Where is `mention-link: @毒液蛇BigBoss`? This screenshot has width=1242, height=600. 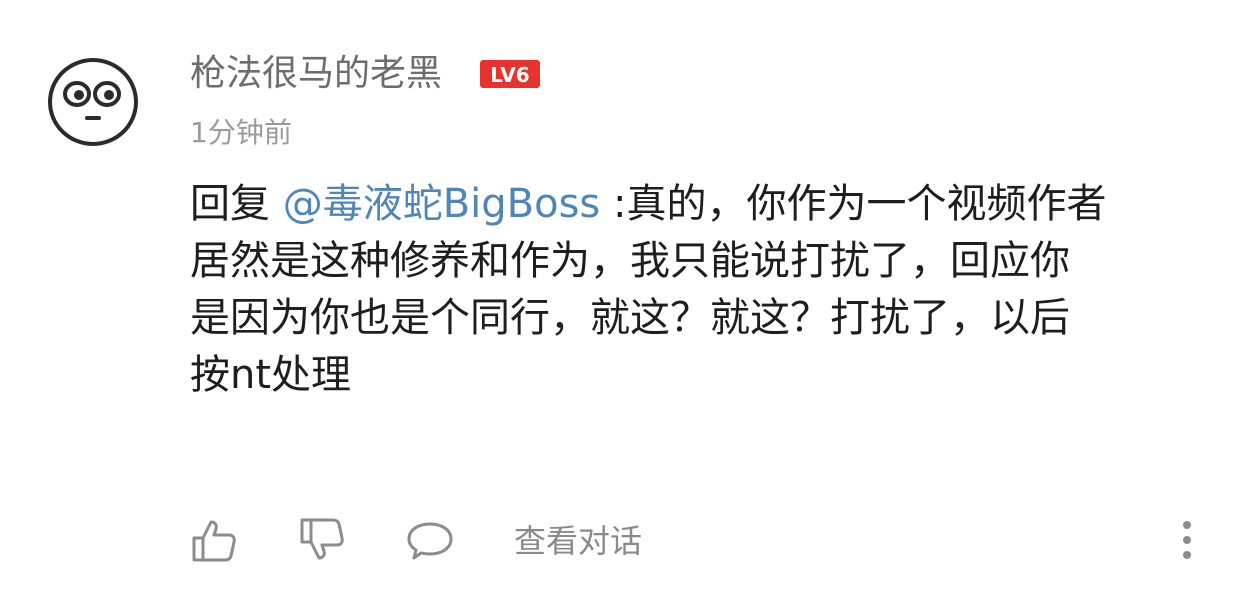
mention-link: @毒液蛇BigBoss is located at coordinates (442, 204).